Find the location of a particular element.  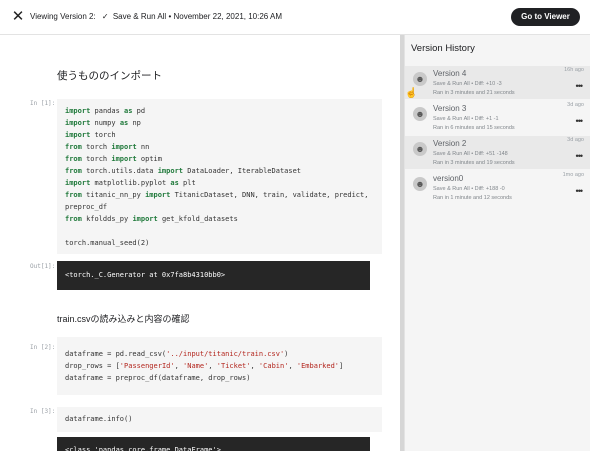

code-line: import pandas as pd is located at coordinates (219, 111).